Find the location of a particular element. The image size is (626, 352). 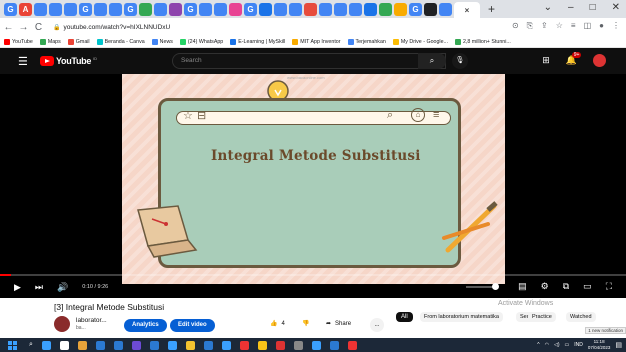

dislike-button: 👎 is located at coordinates (305, 323).